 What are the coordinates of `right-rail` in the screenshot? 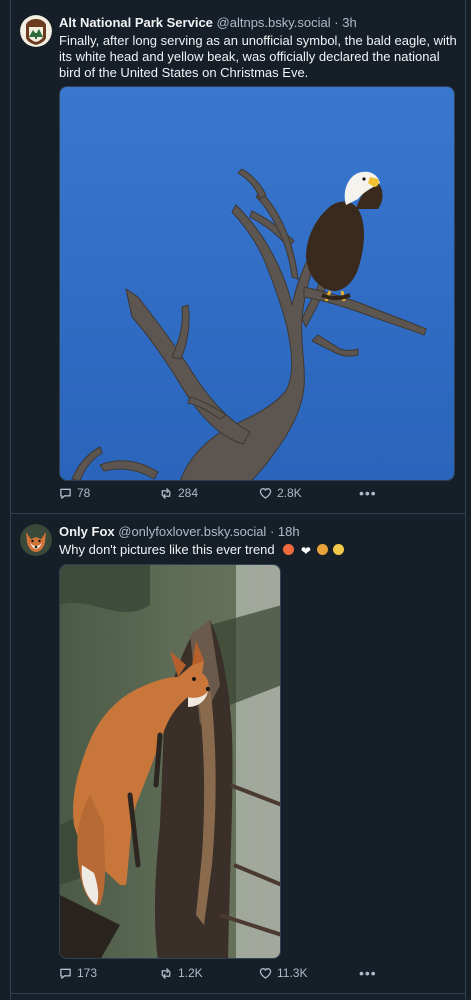 It's located at (468, 500).